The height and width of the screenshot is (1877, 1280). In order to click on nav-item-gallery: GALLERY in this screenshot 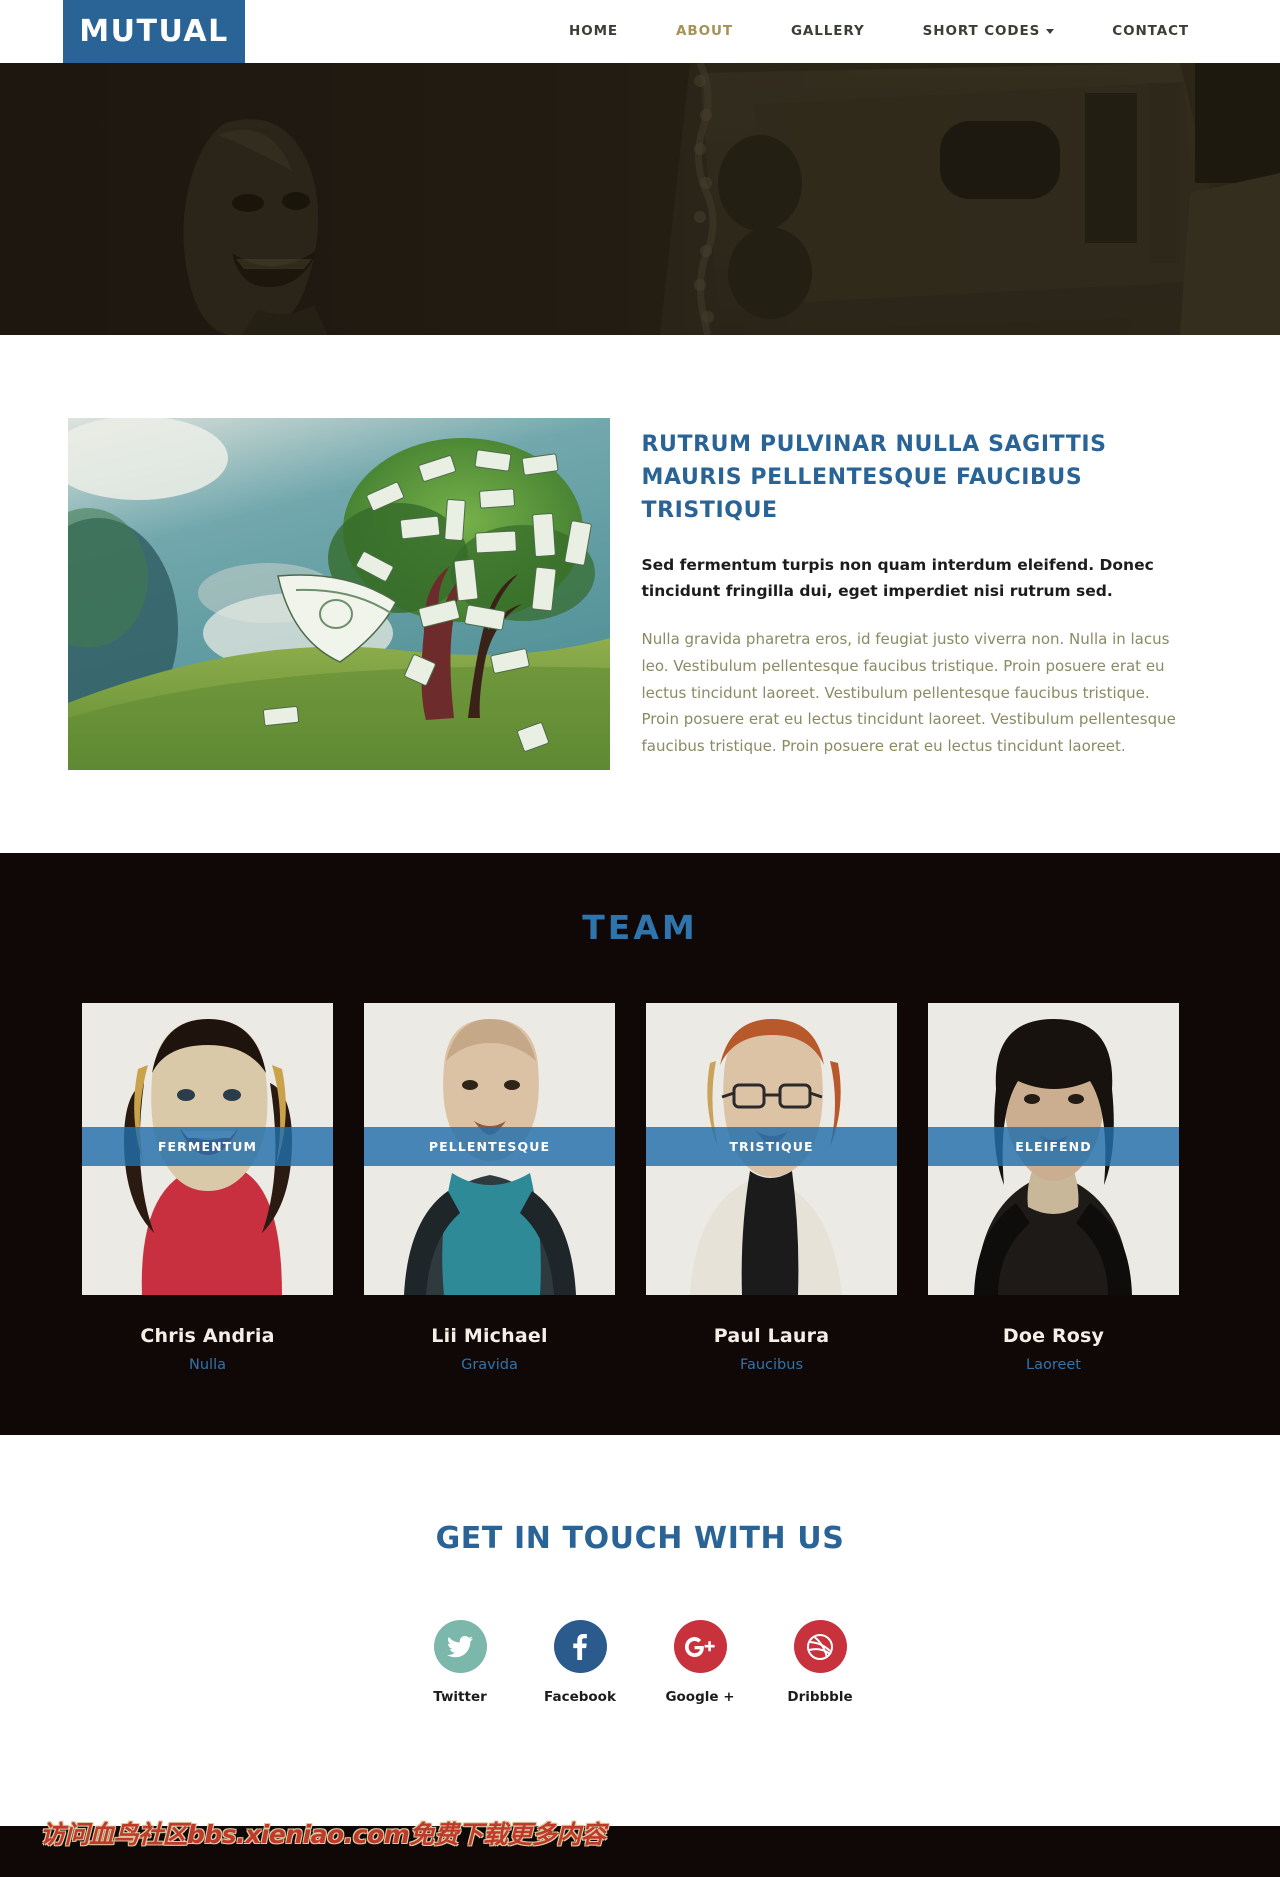, I will do `click(828, 31)`.